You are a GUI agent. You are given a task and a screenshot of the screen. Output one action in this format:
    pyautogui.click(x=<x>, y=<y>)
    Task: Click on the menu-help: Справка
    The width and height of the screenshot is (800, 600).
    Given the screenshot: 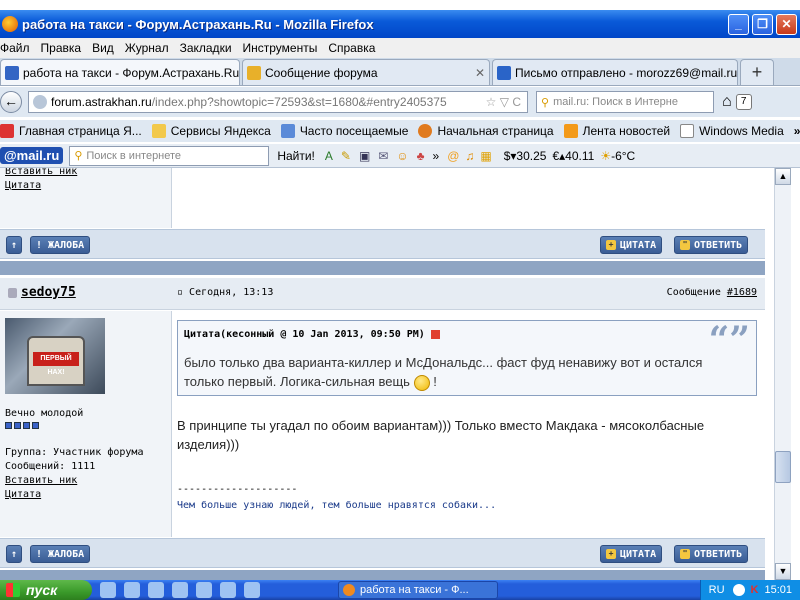 What is the action you would take?
    pyautogui.click(x=351, y=48)
    